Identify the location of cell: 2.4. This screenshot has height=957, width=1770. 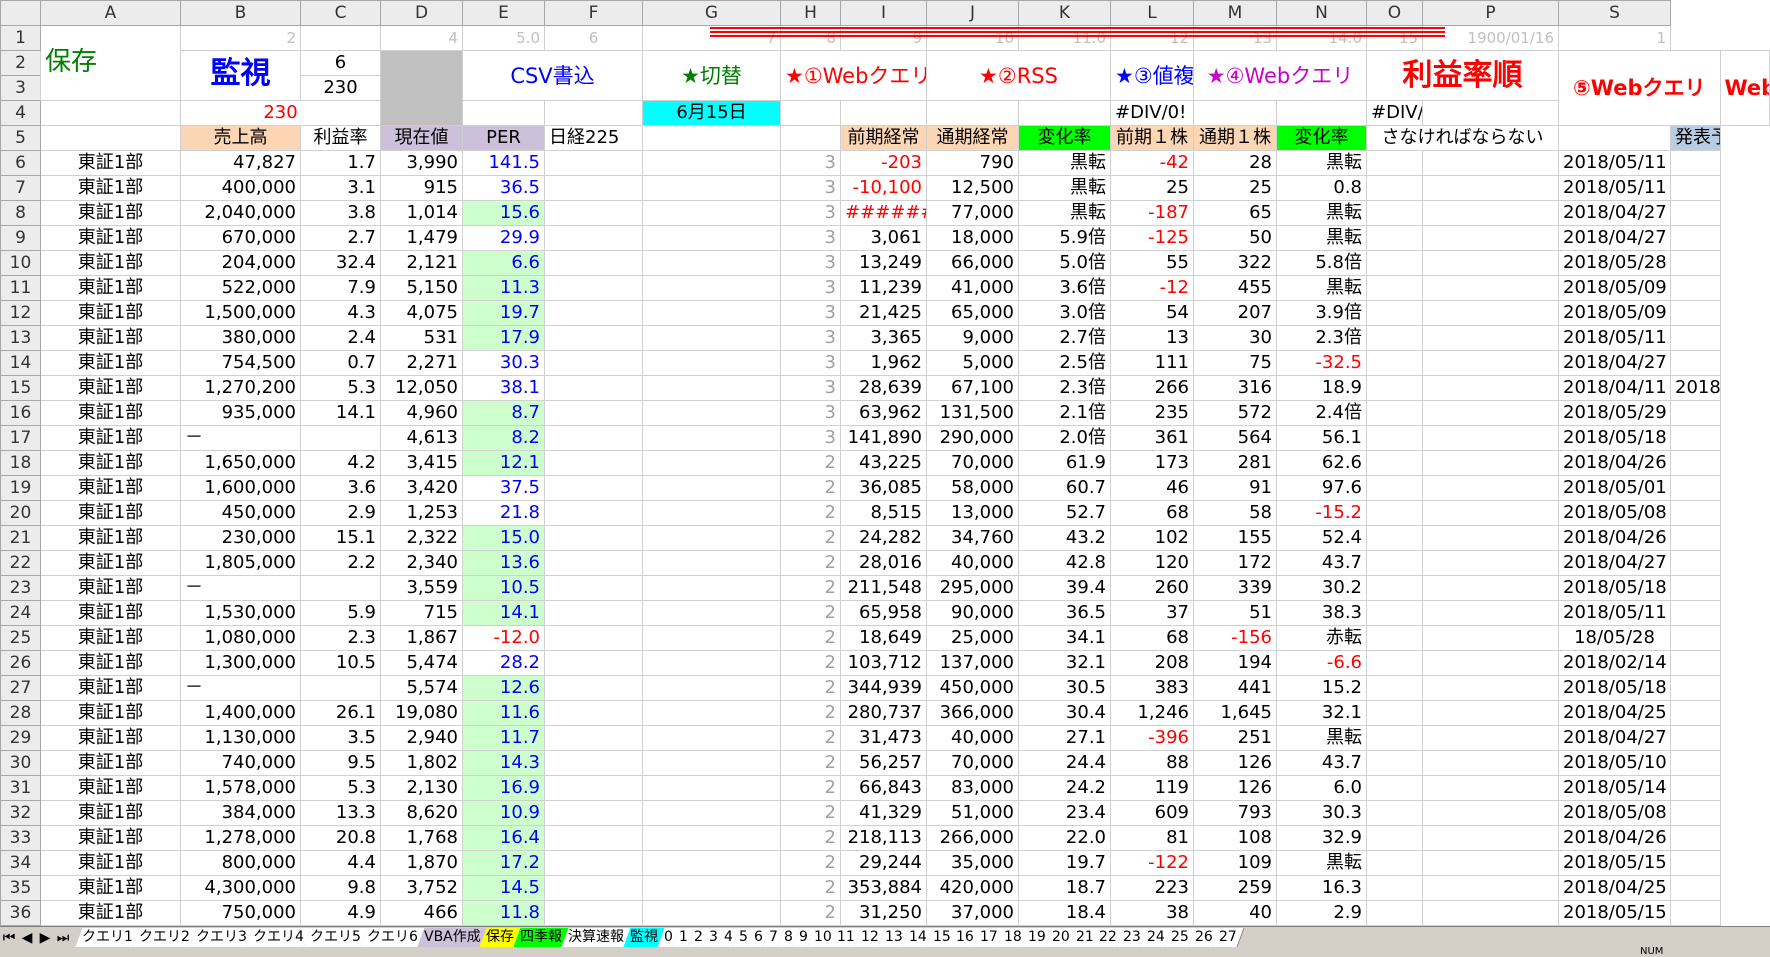
(340, 338).